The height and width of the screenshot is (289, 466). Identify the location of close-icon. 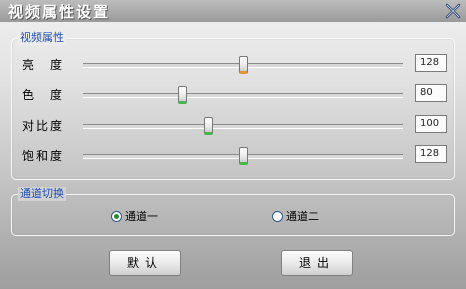
(453, 11).